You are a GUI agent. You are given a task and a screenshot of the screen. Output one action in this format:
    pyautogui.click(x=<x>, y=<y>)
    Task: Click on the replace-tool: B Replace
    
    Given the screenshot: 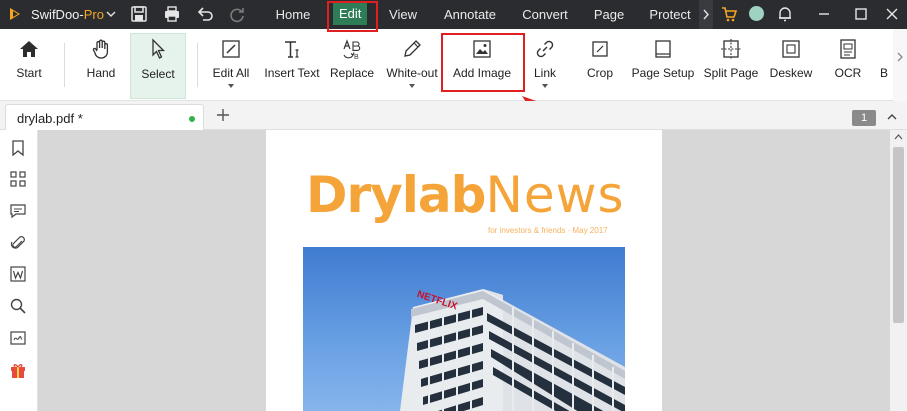 What is the action you would take?
    pyautogui.click(x=352, y=65)
    